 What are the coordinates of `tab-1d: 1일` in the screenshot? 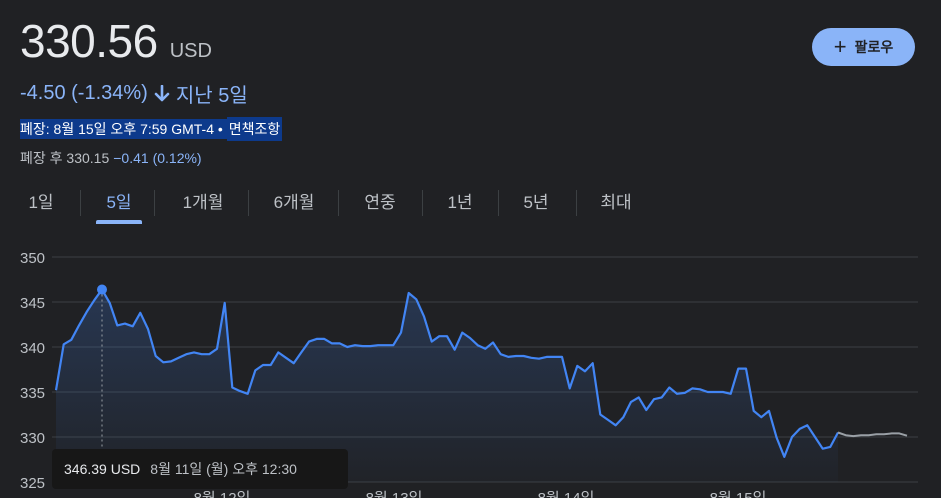 It's located at (41, 205).